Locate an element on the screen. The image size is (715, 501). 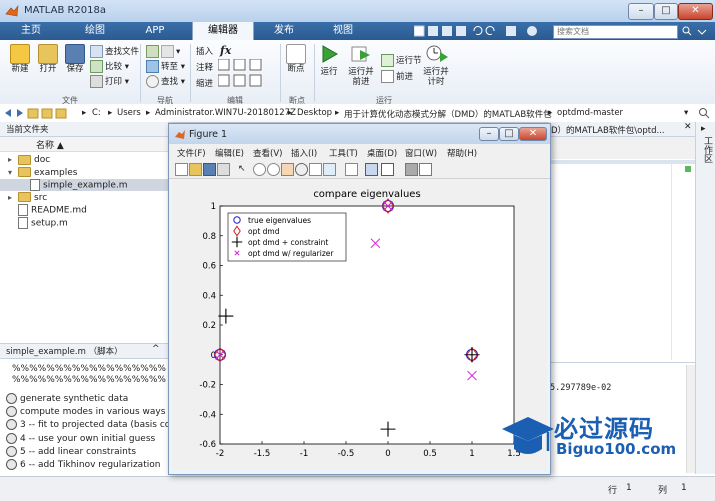
file-row: ▾ examples is located at coordinates (84, 173).